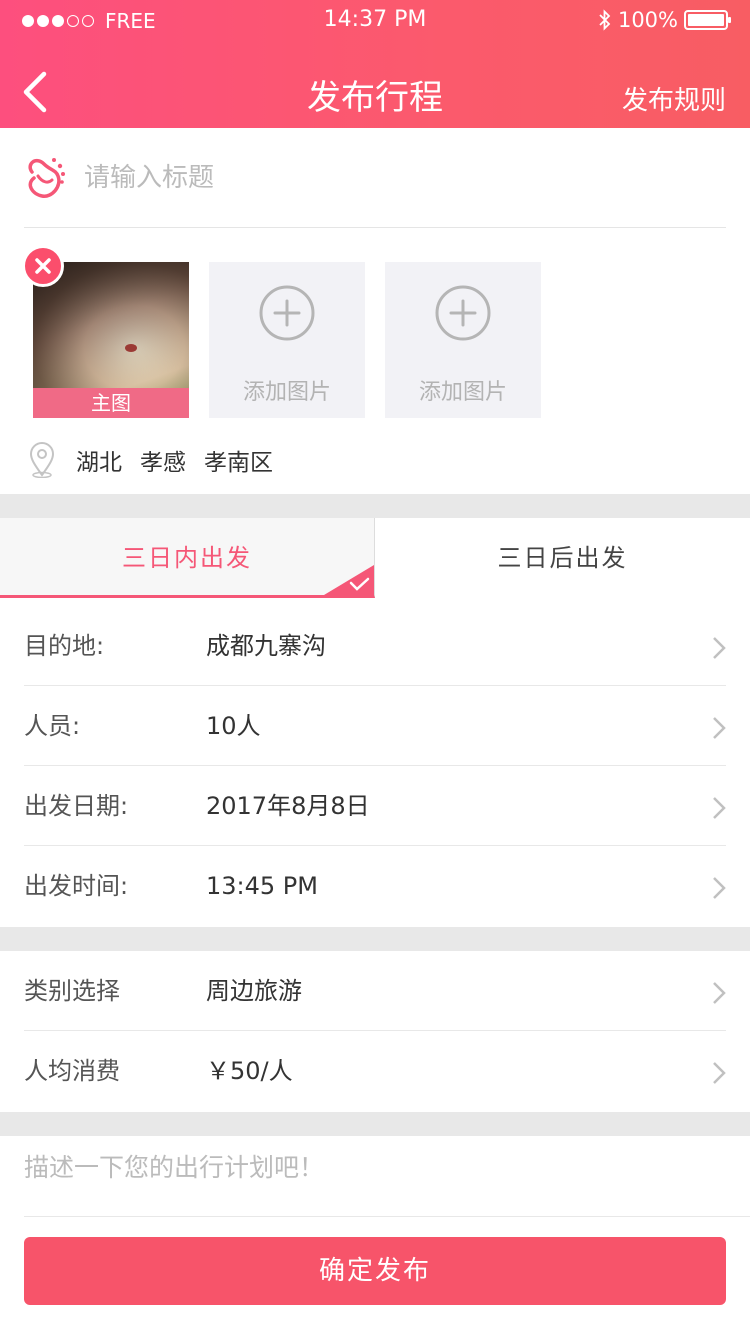 This screenshot has height=1336, width=750. What do you see at coordinates (249, 1071) in the screenshot?
I see `field-value: ￥50/人` at bounding box center [249, 1071].